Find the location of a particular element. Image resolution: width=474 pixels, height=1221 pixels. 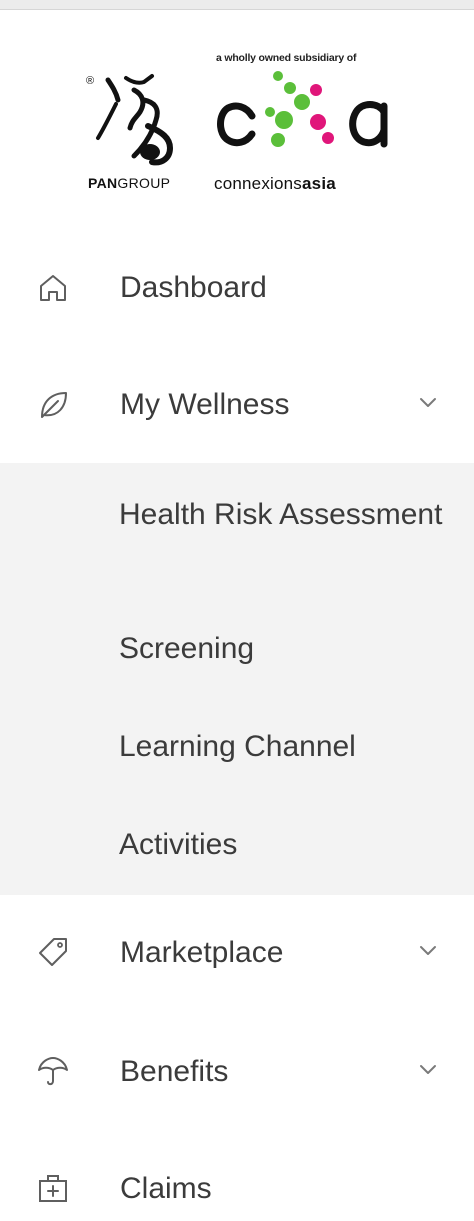

pangroup-logo: ® PANGROUP is located at coordinates (138, 137).